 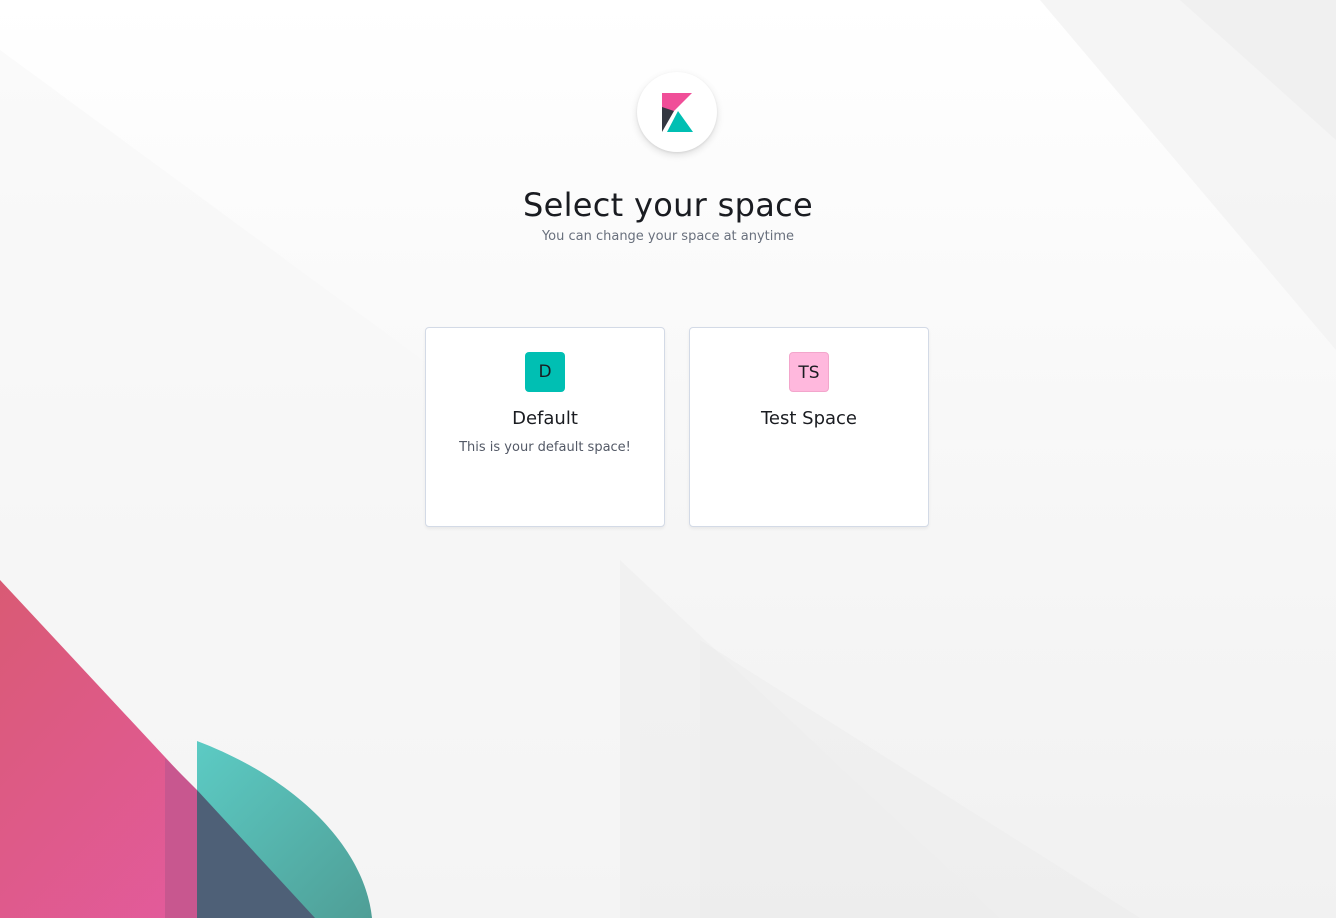 I want to click on space-card-test-space: TS Test Space, so click(x=809, y=427).